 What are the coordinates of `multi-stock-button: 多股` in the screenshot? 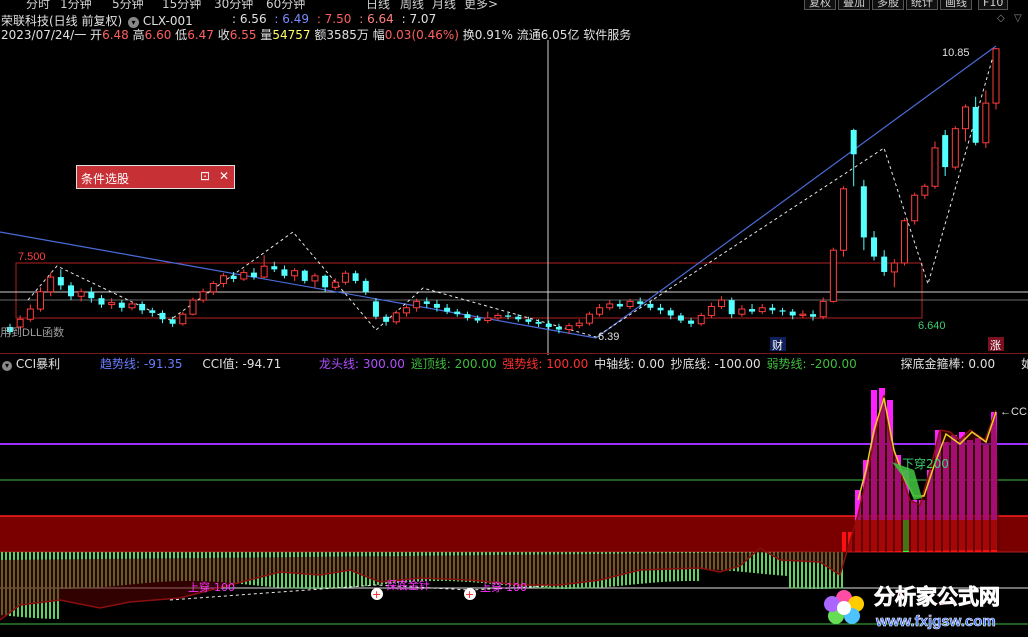 It's located at (888, 5).